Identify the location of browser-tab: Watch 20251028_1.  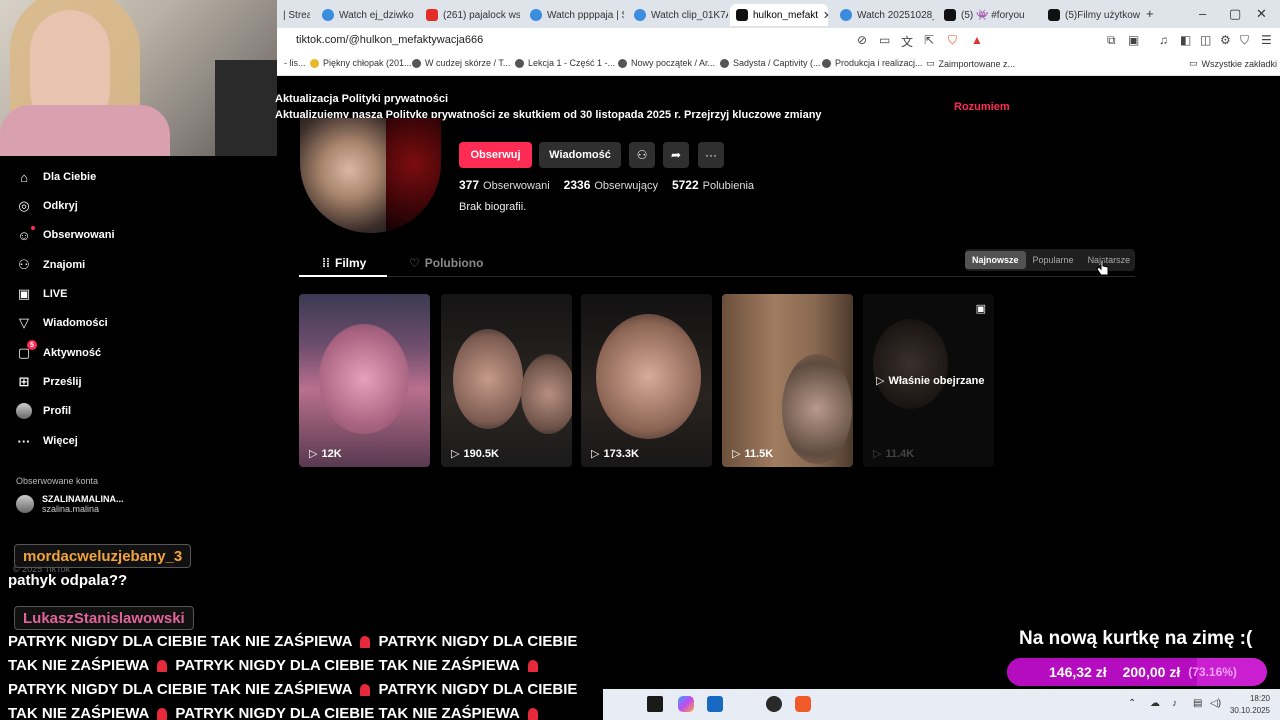
(884, 15).